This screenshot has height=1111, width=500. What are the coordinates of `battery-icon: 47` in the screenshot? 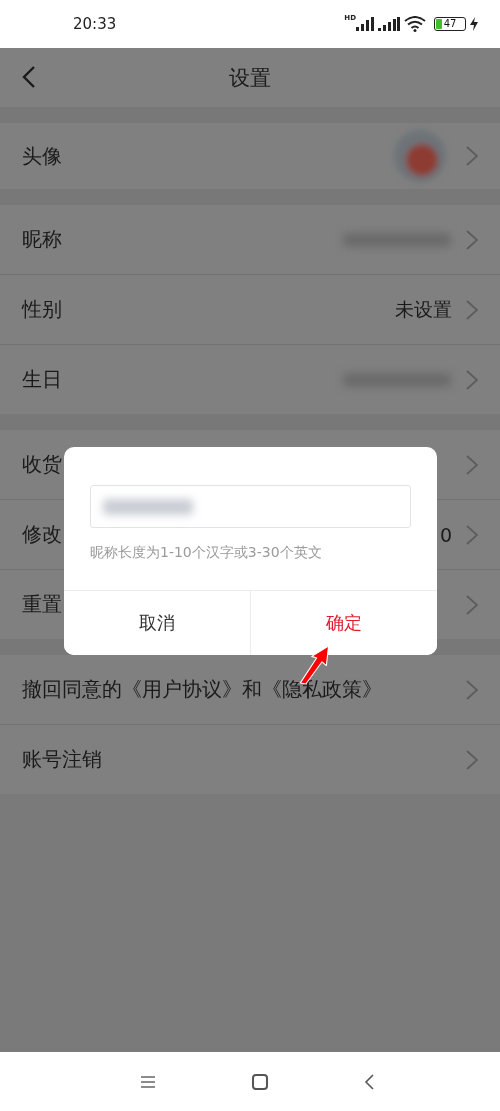 It's located at (450, 24).